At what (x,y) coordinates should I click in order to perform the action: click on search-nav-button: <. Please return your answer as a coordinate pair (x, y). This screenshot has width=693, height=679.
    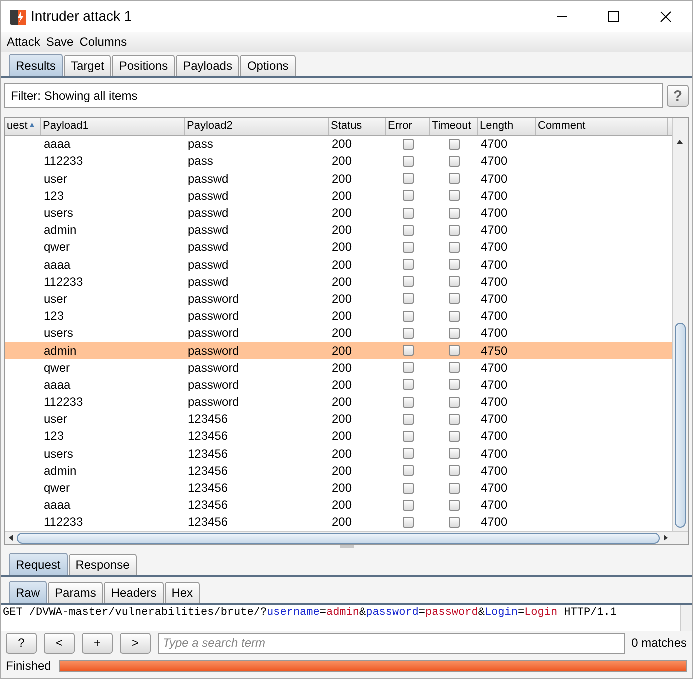
    Looking at the image, I should click on (59, 643).